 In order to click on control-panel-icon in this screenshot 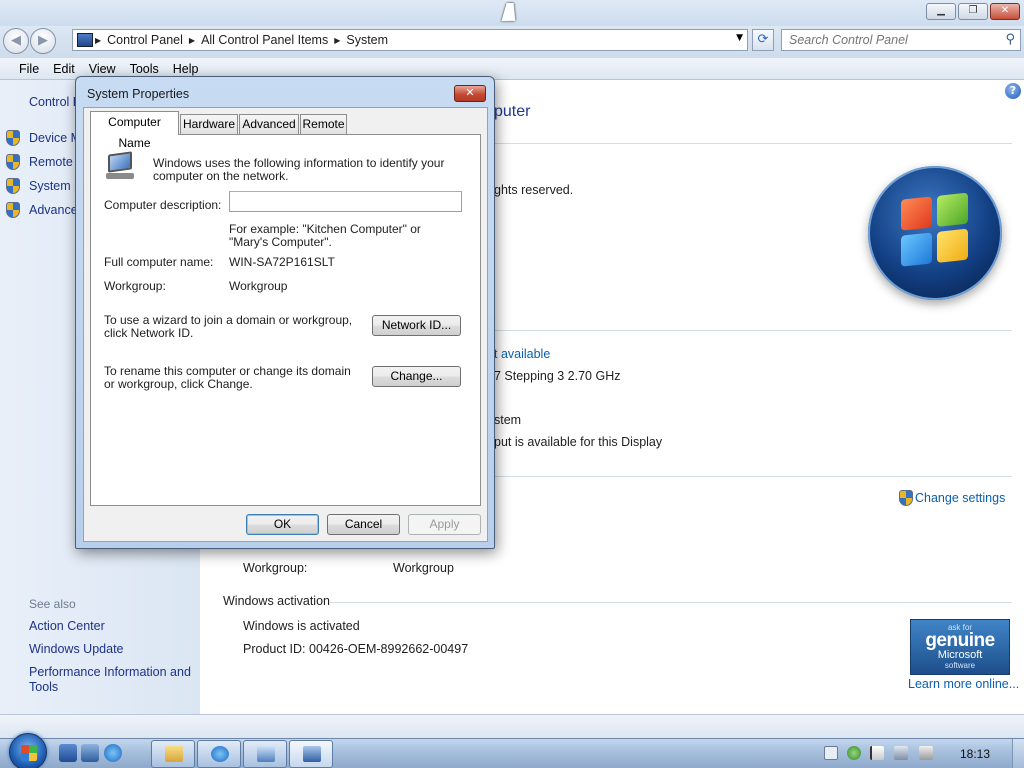, I will do `click(312, 754)`.